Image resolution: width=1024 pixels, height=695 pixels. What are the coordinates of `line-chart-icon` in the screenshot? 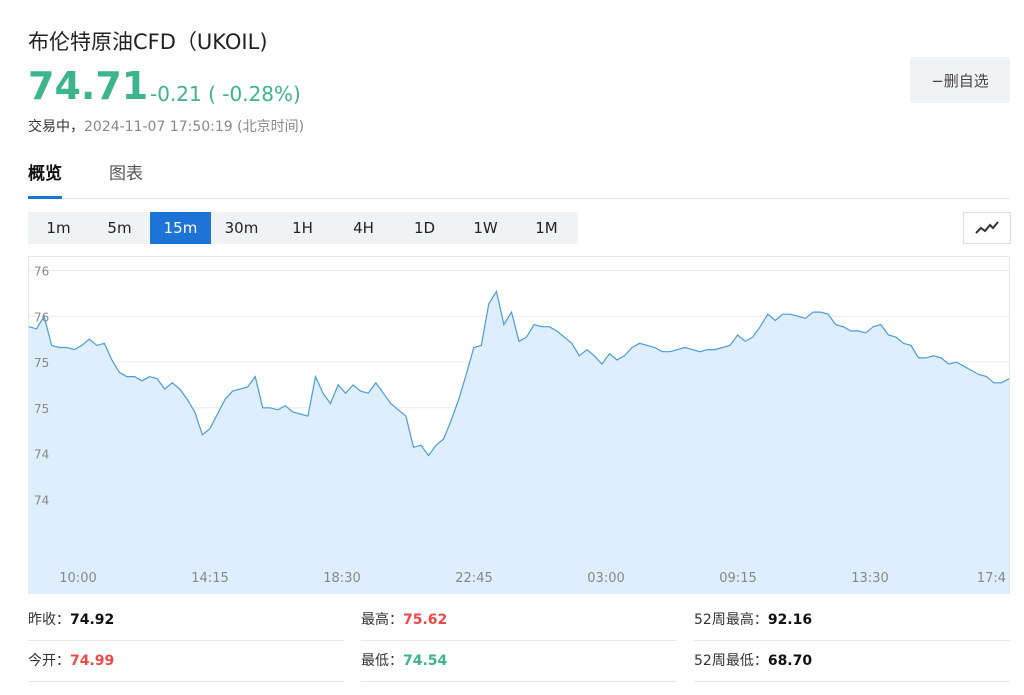 It's located at (987, 227).